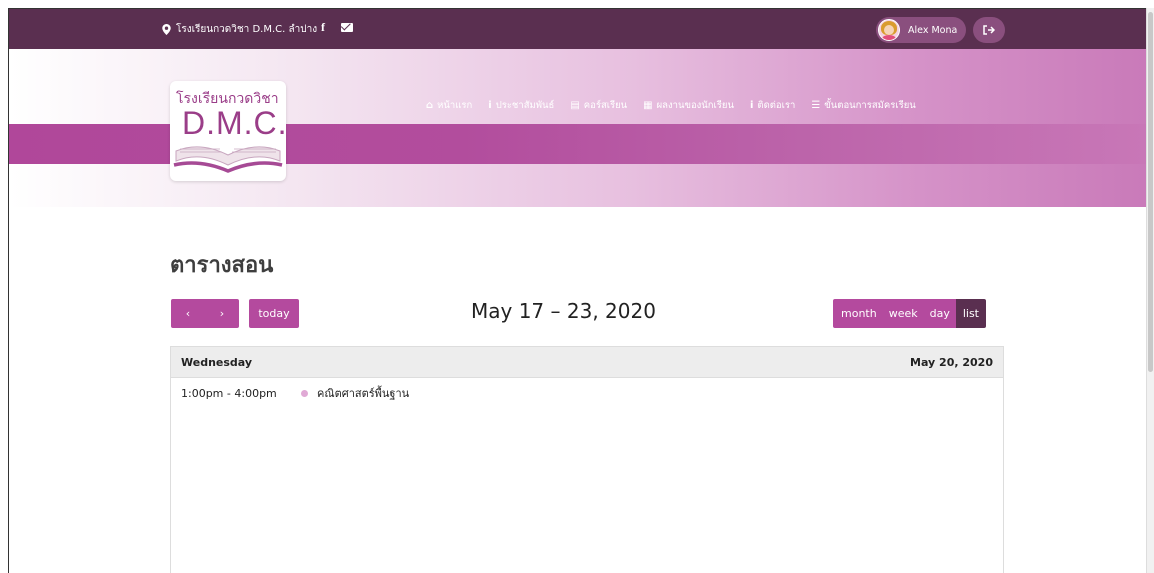 The image size is (1154, 573). I want to click on top-bar: โรงเรียนกวดวิชา D.M.C. ลำปาง f Alex Mona, so click(577, 29).